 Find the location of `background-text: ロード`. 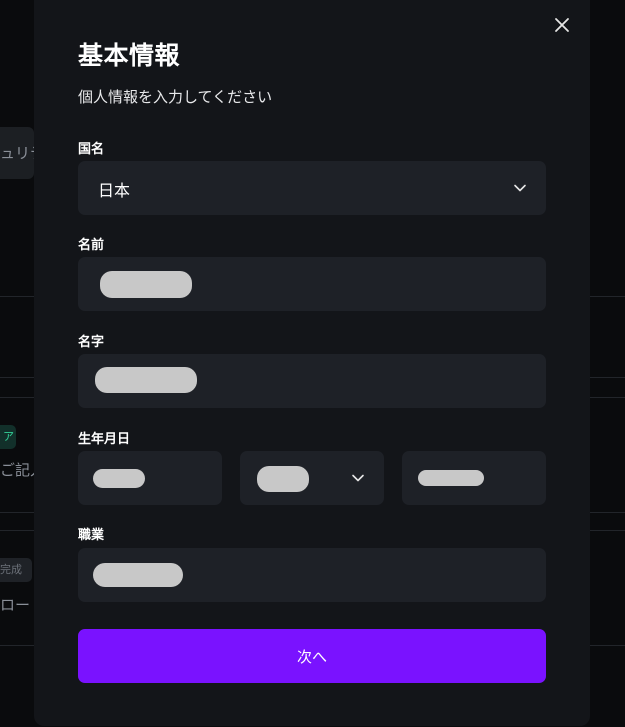

background-text: ロード is located at coordinates (17, 605).